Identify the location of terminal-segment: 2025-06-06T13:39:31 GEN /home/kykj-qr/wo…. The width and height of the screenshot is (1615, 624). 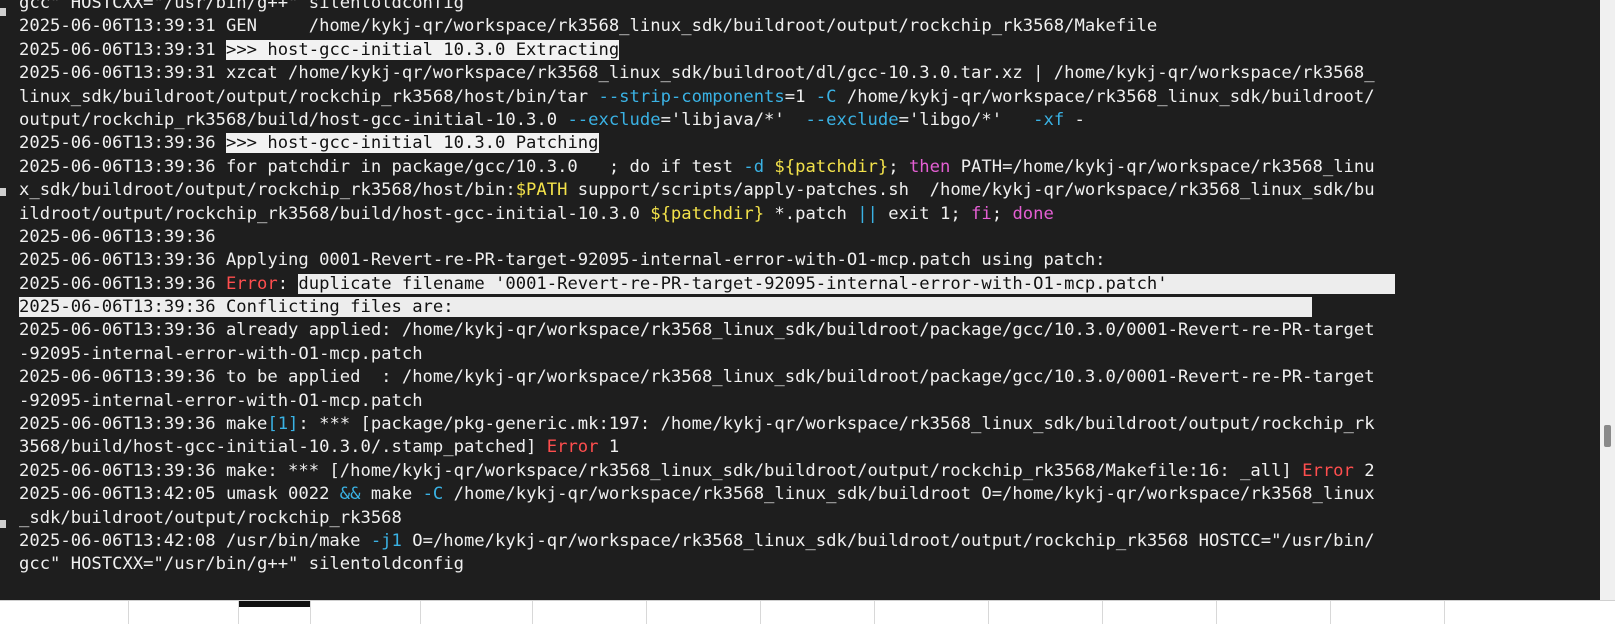
(588, 26).